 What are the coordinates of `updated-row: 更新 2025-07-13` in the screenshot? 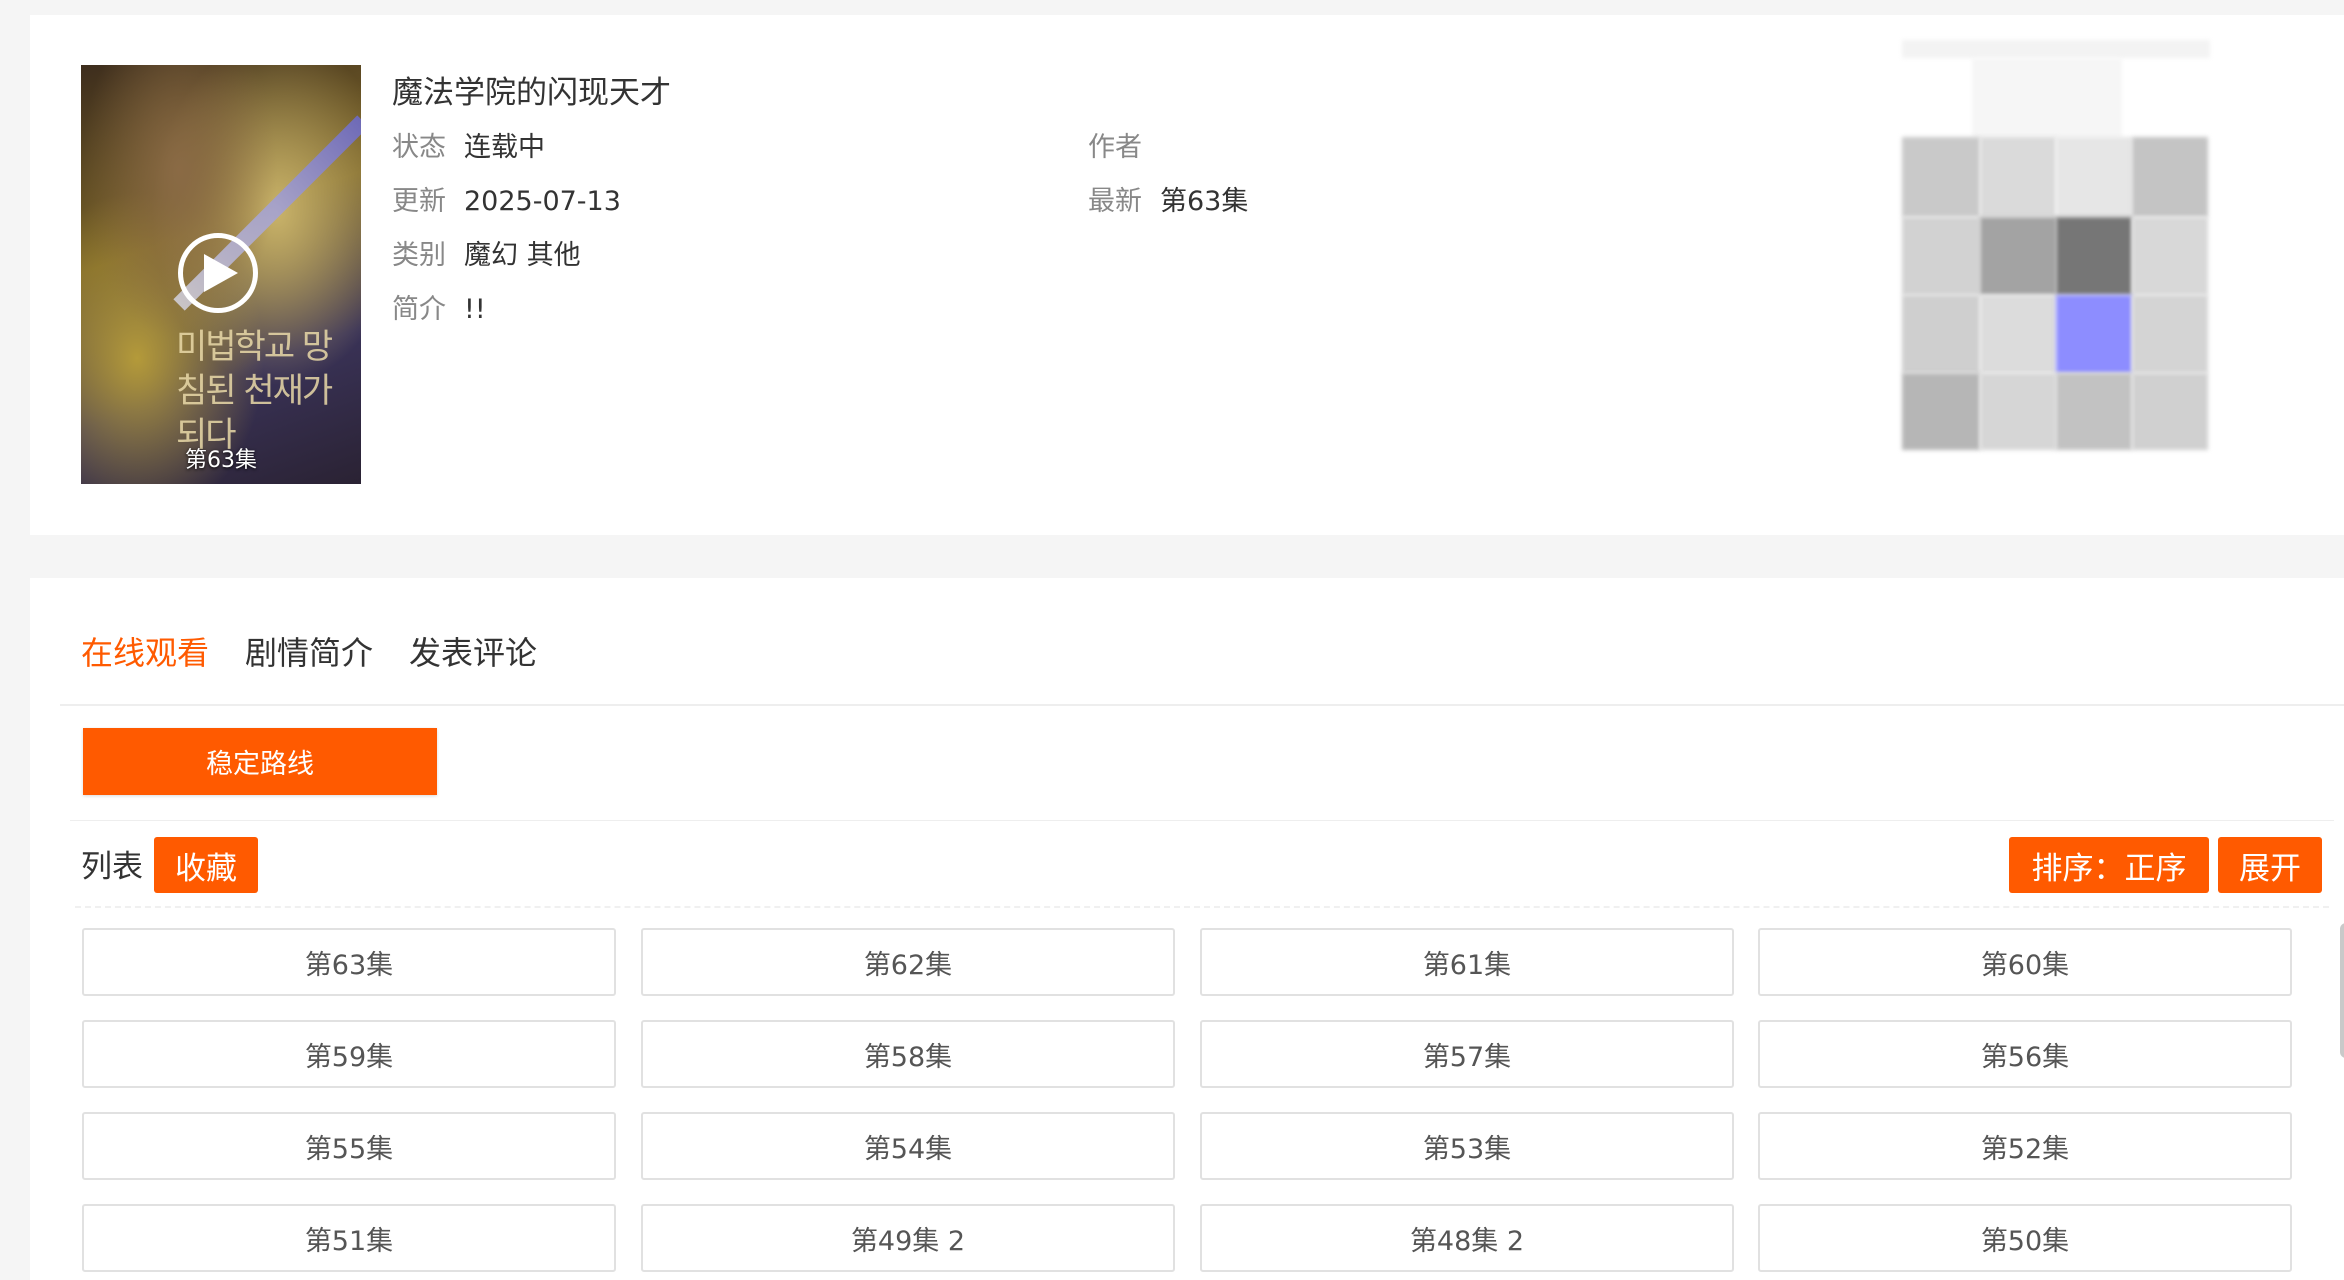 It's located at (506, 198).